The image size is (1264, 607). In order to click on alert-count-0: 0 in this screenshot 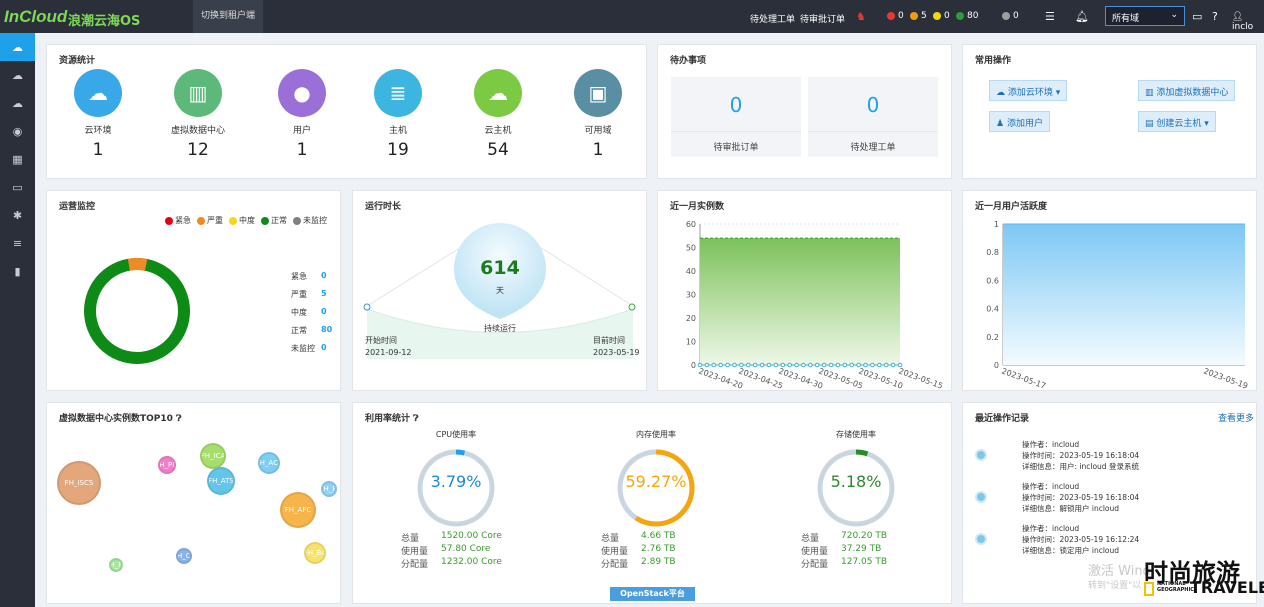, I will do `click(895, 16)`.